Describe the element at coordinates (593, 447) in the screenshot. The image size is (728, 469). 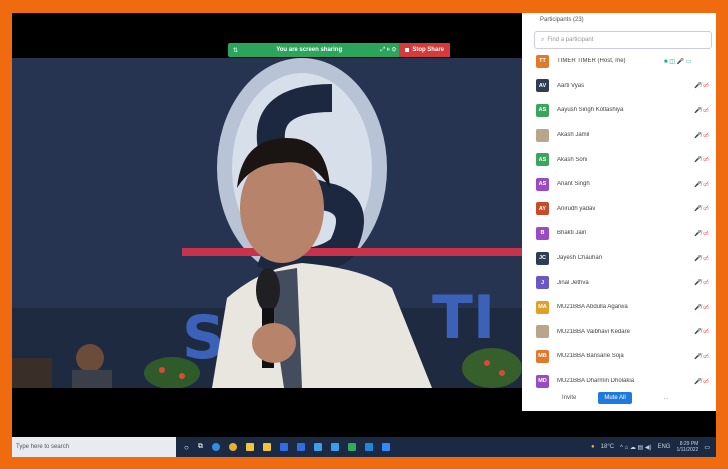
I see `weather-icon: ●` at that location.